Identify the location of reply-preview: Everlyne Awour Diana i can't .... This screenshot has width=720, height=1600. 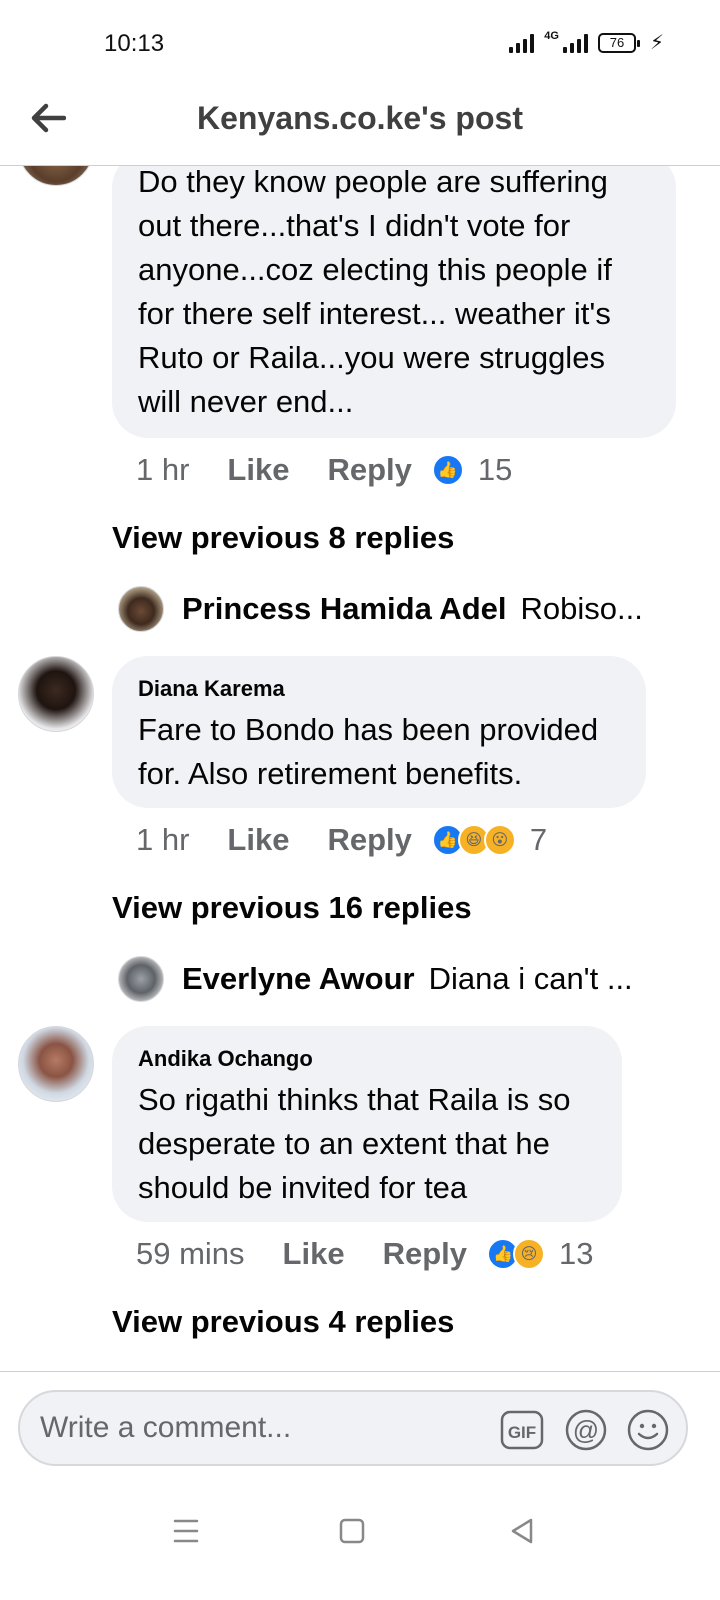
(375, 979).